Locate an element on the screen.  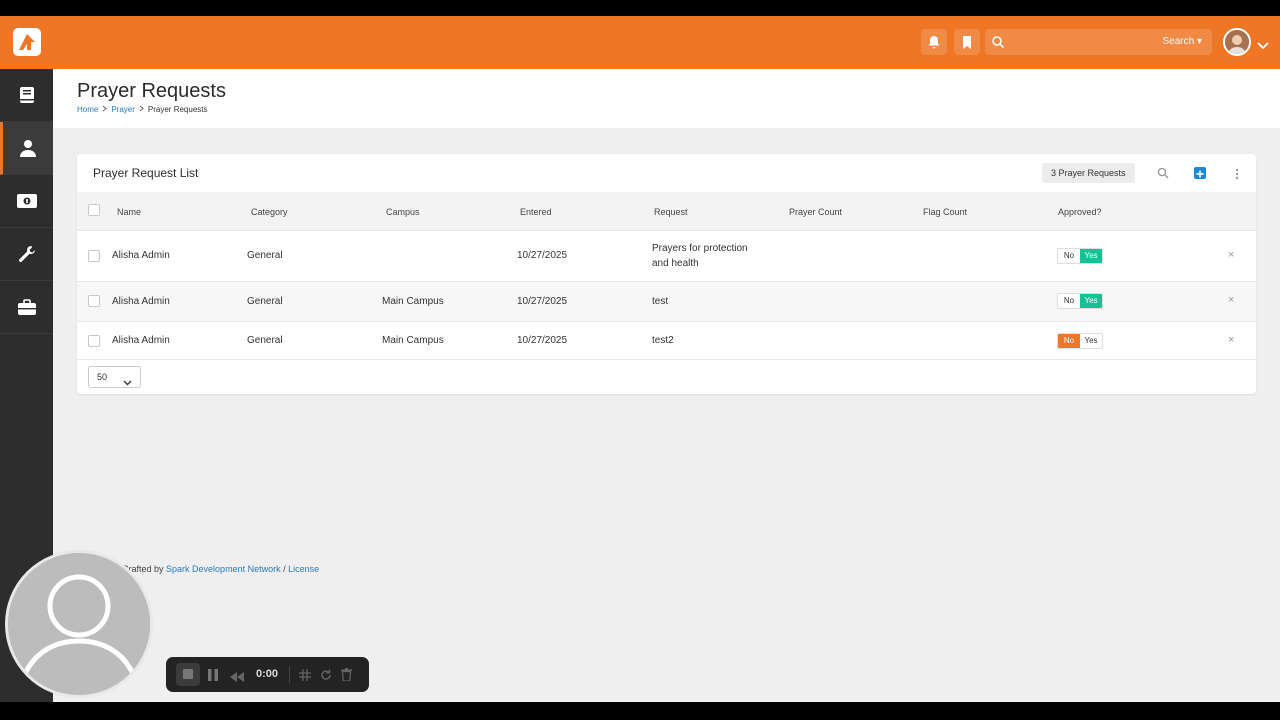
search-icon is located at coordinates (998, 42).